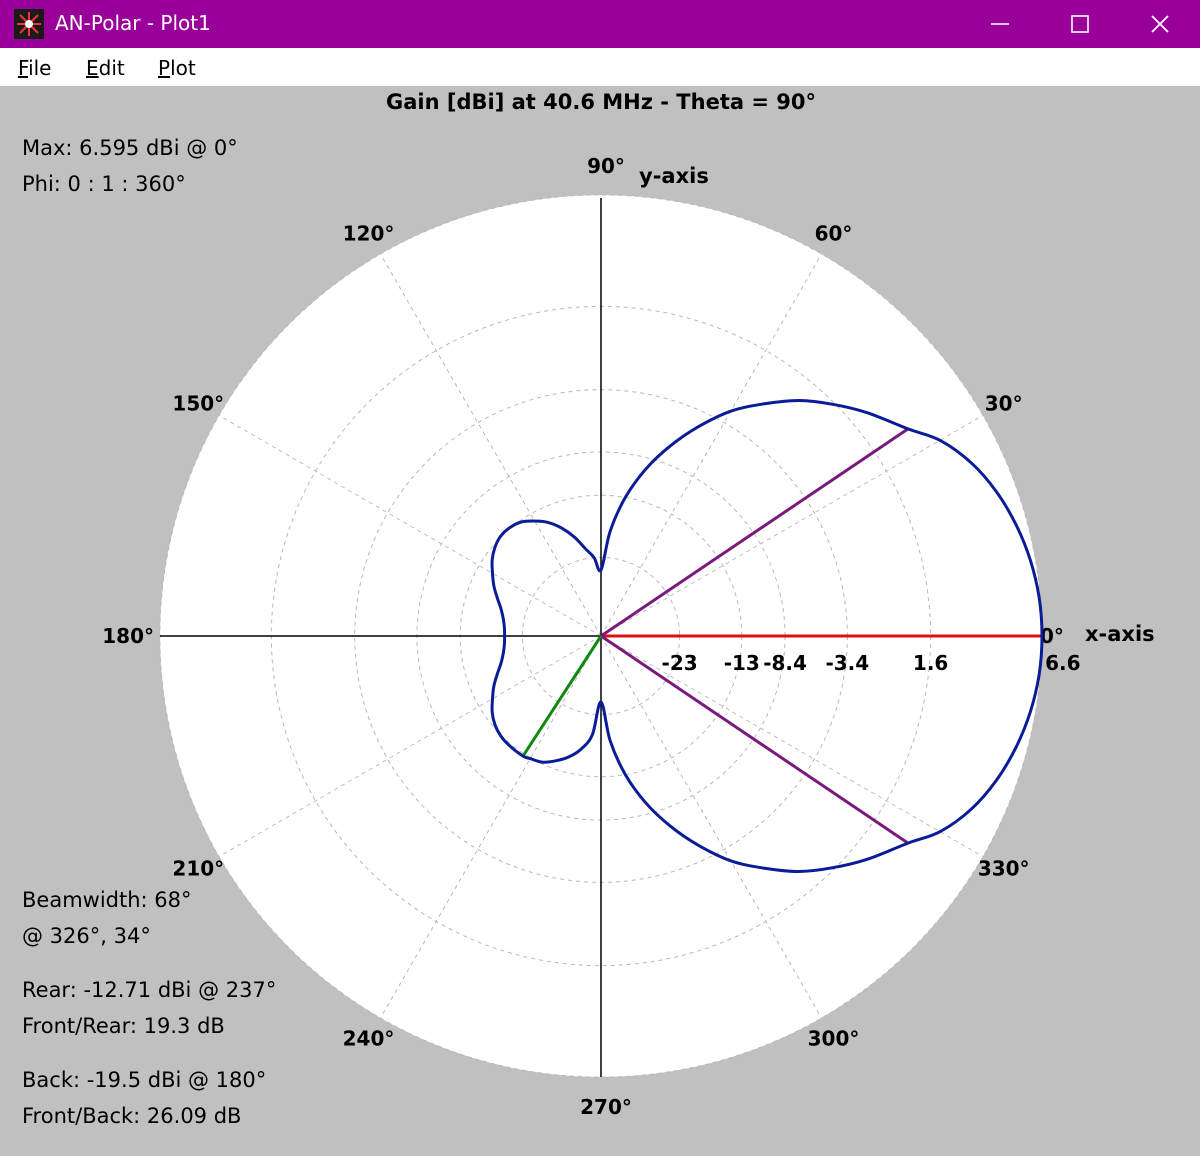  I want to click on maximize-icon, so click(1080, 24).